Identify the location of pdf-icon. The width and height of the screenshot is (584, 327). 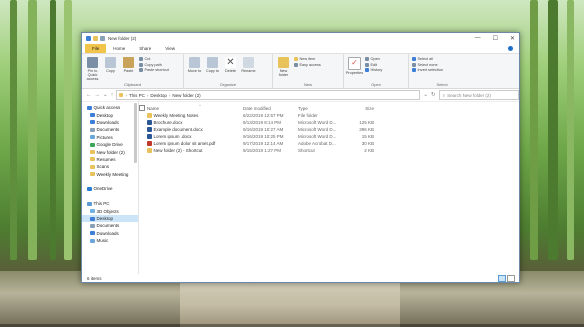
(149, 143).